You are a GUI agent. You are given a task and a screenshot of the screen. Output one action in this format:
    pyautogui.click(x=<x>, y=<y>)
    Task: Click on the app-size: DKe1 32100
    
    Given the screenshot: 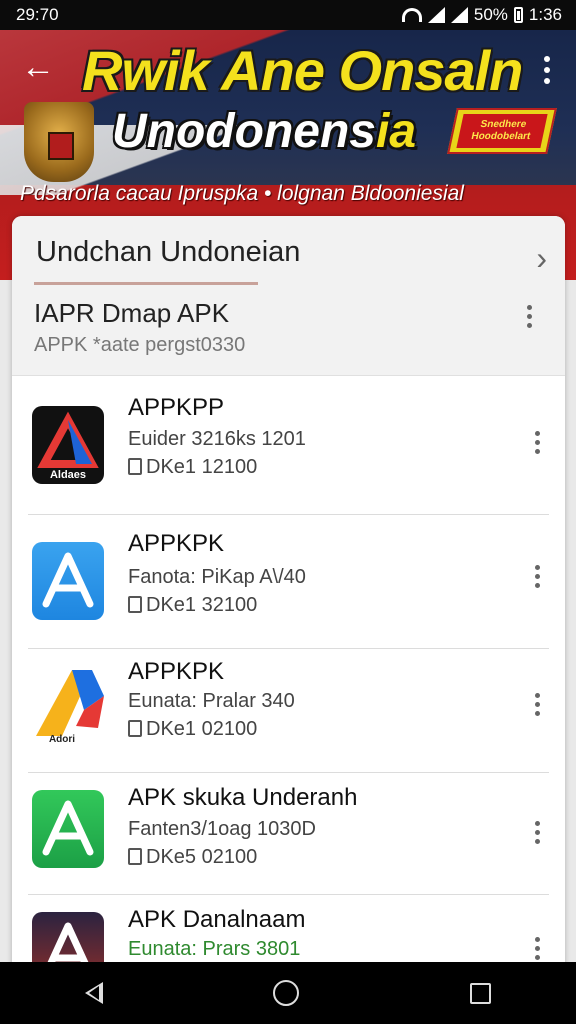 What is the action you would take?
    pyautogui.click(x=192, y=605)
    